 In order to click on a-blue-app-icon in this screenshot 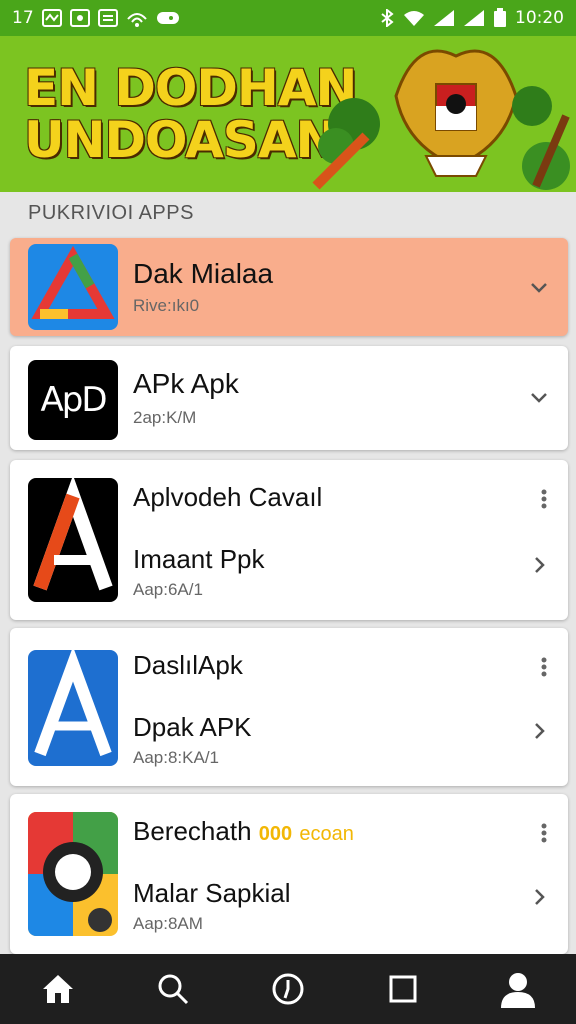, I will do `click(73, 708)`.